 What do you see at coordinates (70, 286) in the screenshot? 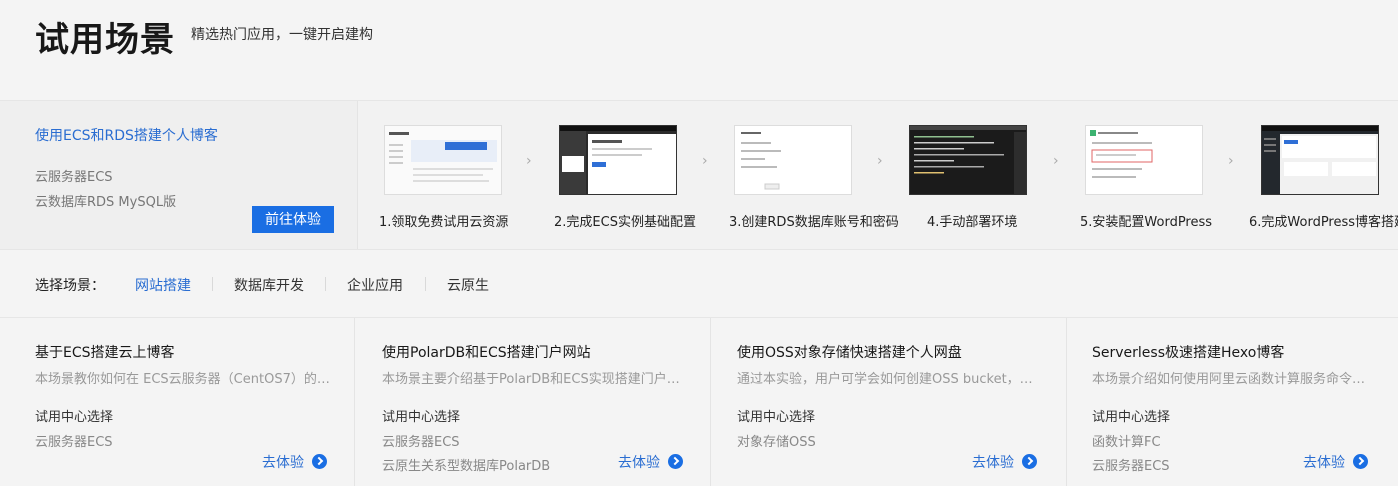
I see `tabs-label: 选择场景：` at bounding box center [70, 286].